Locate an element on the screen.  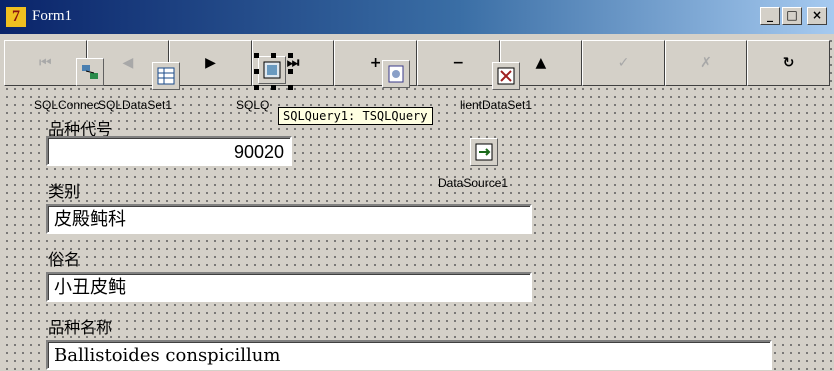
sql-connection-label: SQLConnec is located at coordinates (67, 105).